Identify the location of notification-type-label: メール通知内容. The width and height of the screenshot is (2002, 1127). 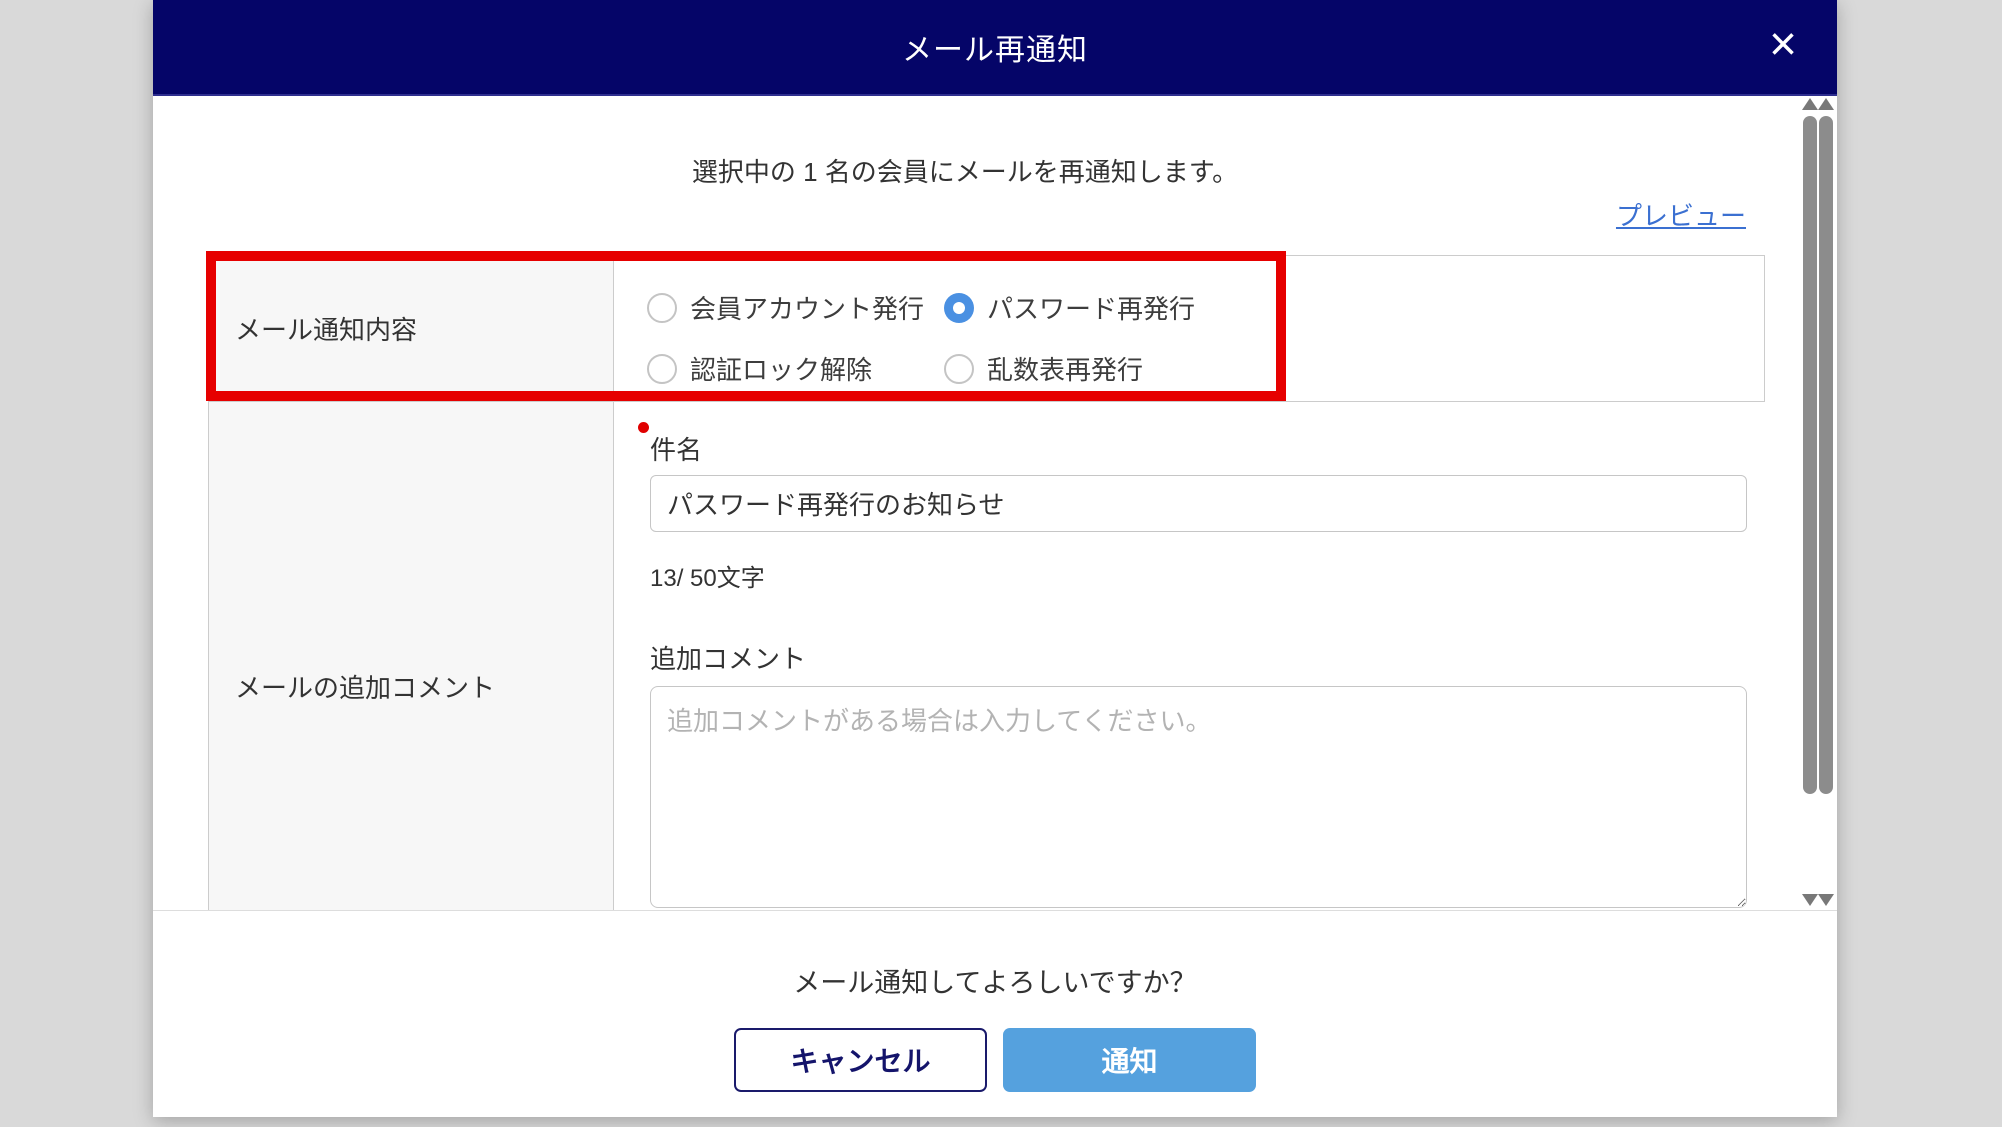
(411, 328).